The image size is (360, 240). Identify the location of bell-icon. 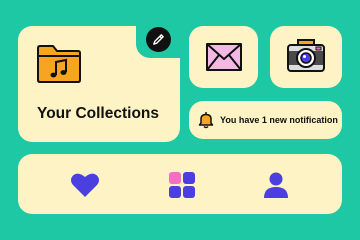
(206, 120).